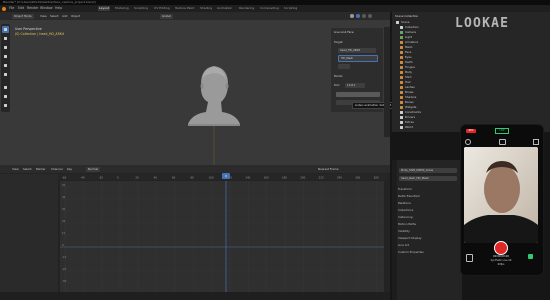 This screenshot has width=550, height=300. What do you see at coordinates (428, 238) in the screenshot?
I see `panel-viewport-display: Viewport Display` at bounding box center [428, 238].